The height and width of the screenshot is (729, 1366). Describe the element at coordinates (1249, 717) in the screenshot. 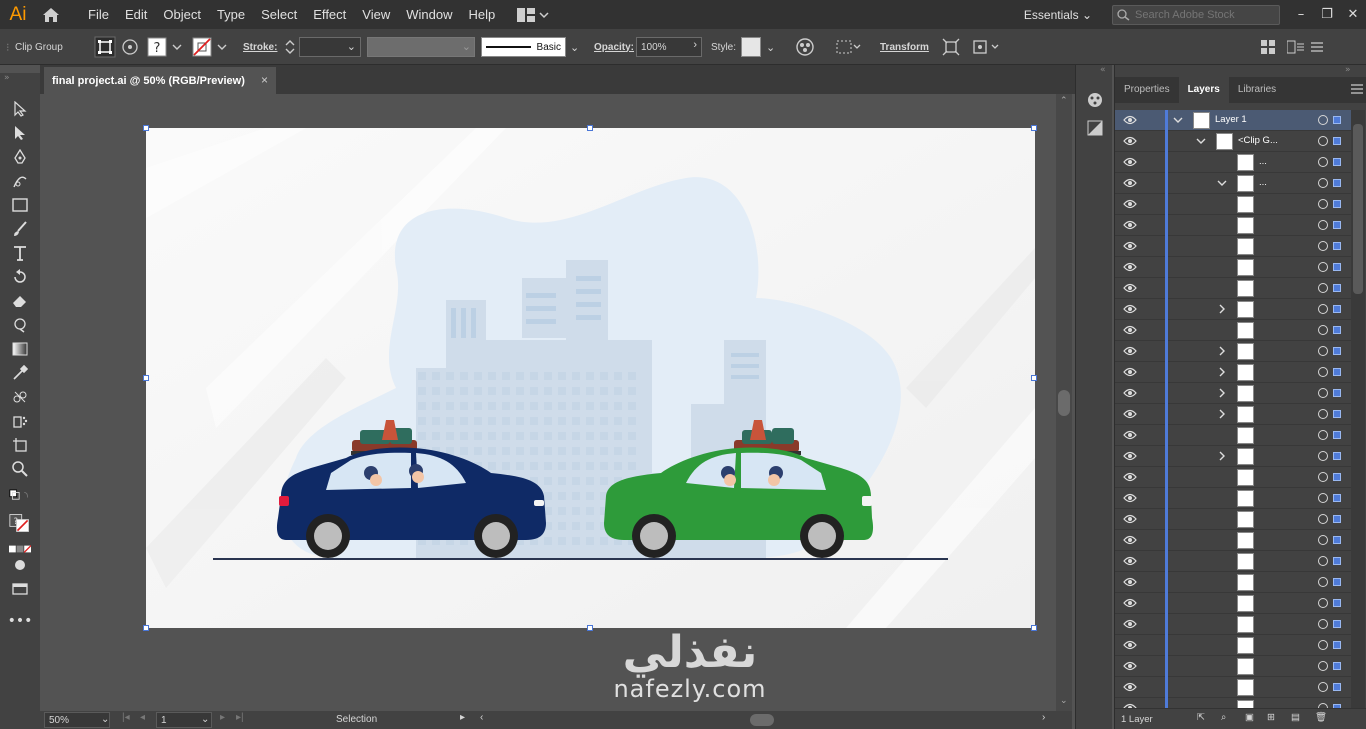

I see `make-clipping-mask-icon: ▣` at that location.